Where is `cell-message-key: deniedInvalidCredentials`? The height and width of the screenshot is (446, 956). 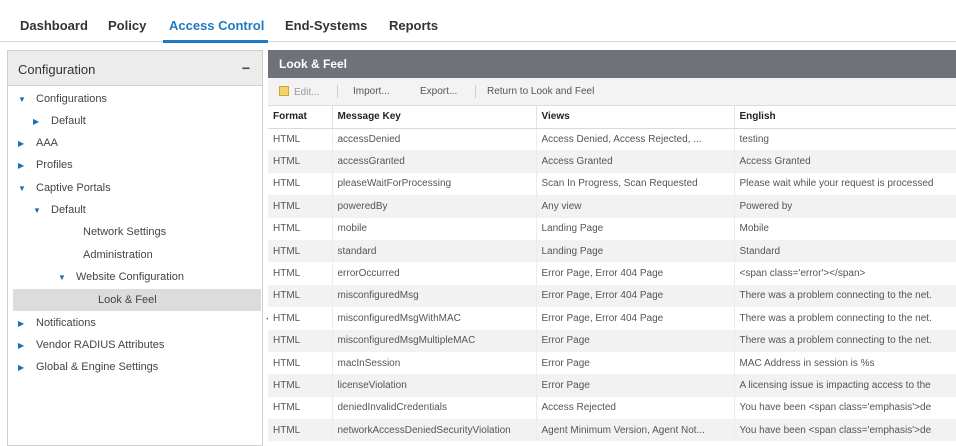 cell-message-key: deniedInvalidCredentials is located at coordinates (434, 408).